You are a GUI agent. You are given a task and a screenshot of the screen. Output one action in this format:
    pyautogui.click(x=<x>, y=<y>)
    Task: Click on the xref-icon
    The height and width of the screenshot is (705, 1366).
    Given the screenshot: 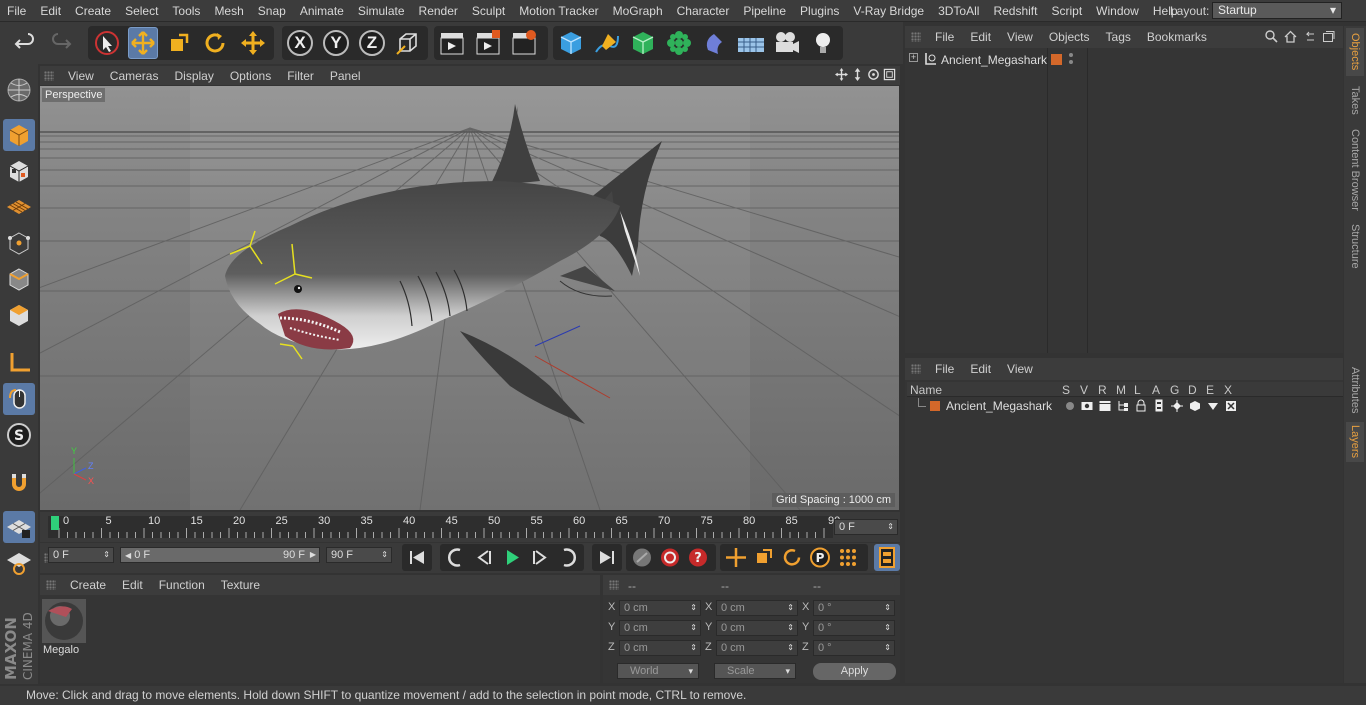 What is the action you would take?
    pyautogui.click(x=1231, y=406)
    